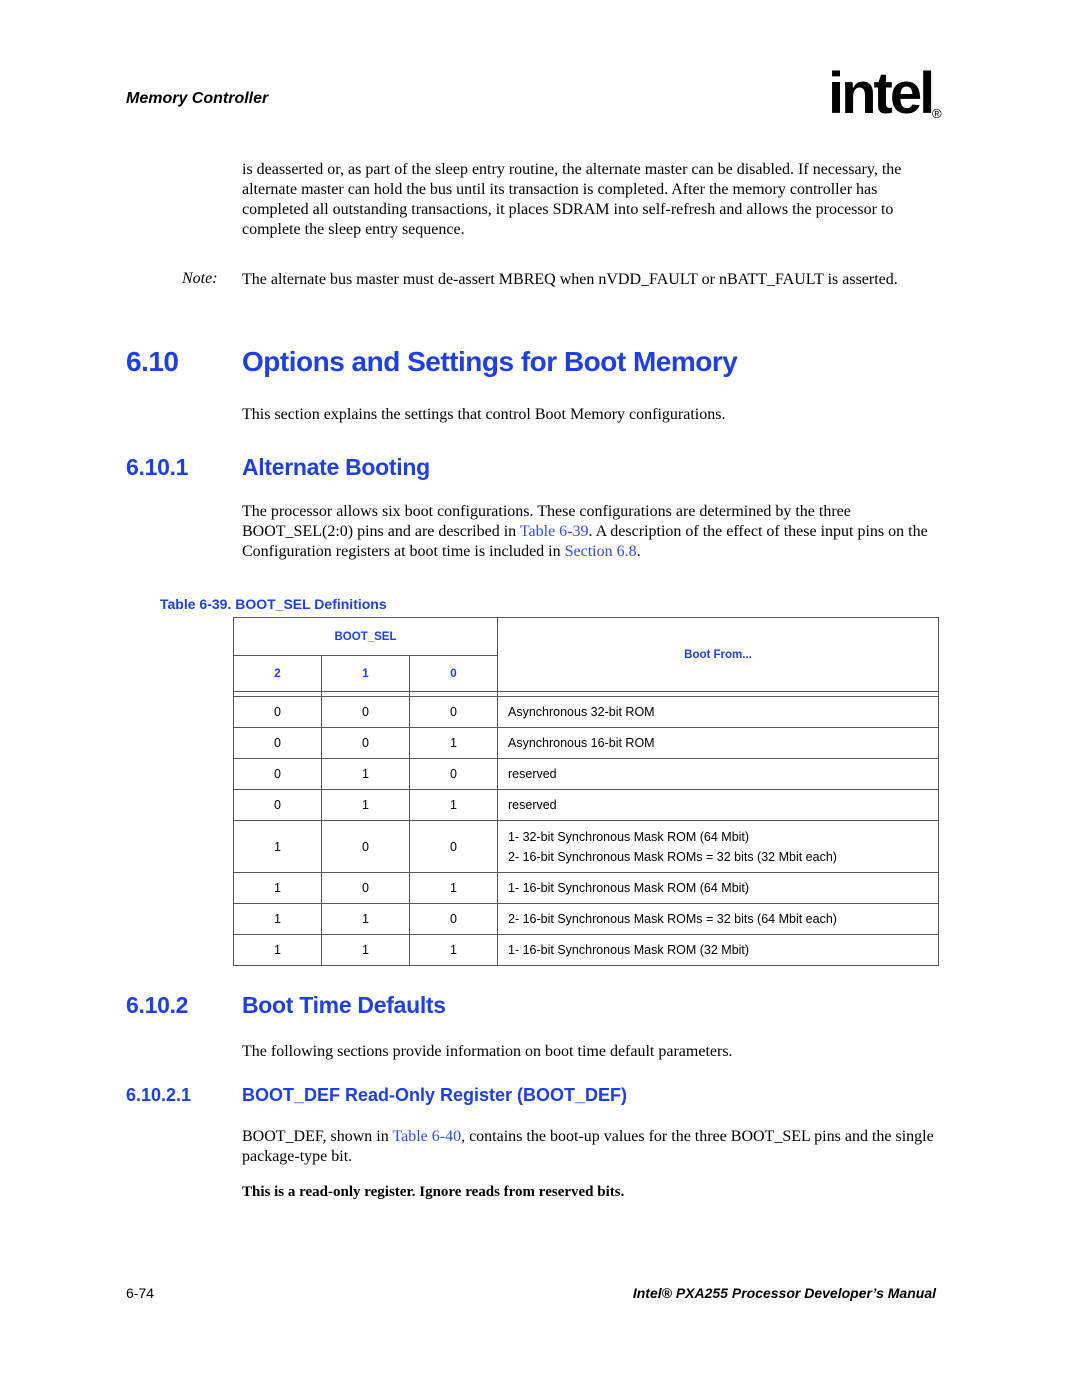 This screenshot has height=1397, width=1080. I want to click on boot-from-line: Asynchronous 16-bit ROM, so click(581, 743).